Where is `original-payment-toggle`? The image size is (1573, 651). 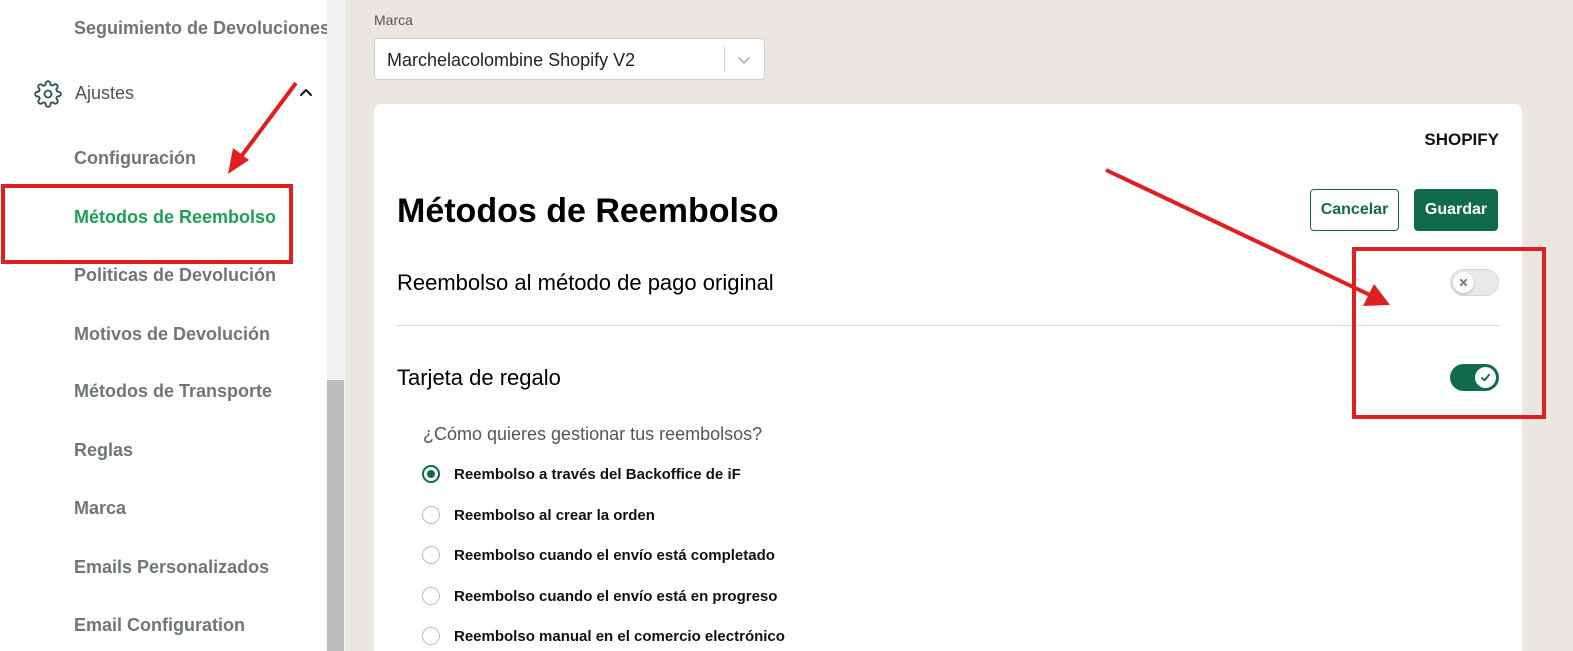 original-payment-toggle is located at coordinates (1474, 282).